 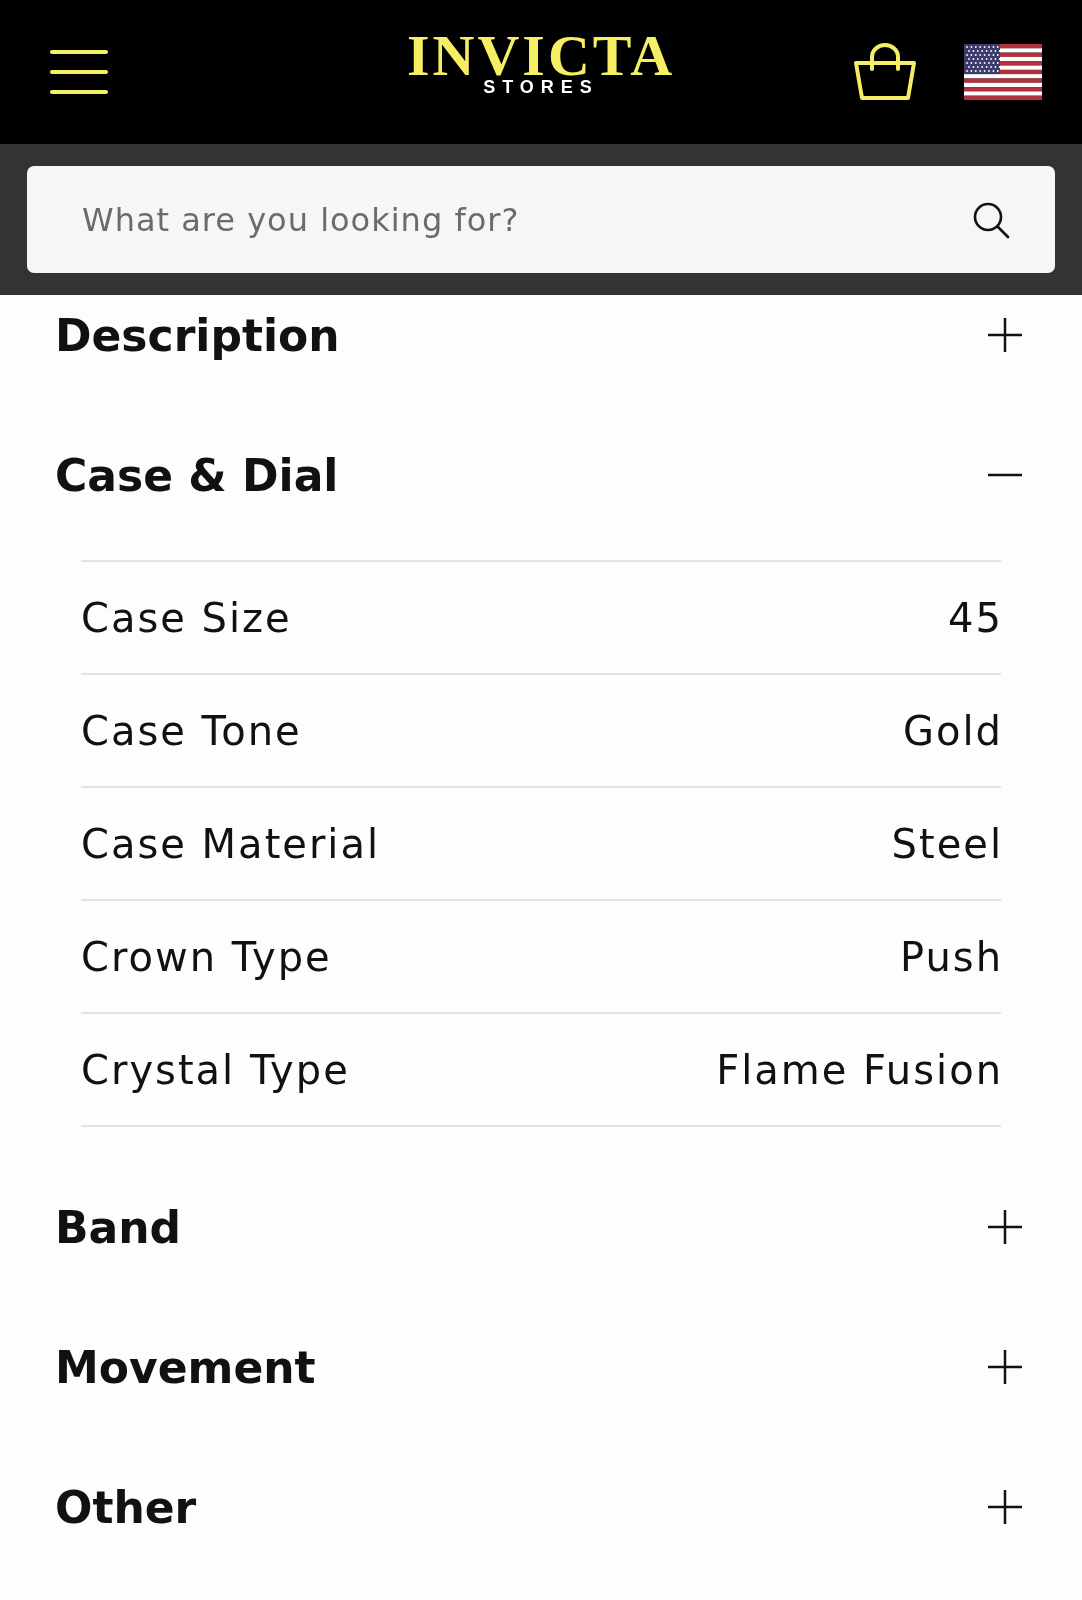 I want to click on spec-label: Case Size, so click(x=186, y=617).